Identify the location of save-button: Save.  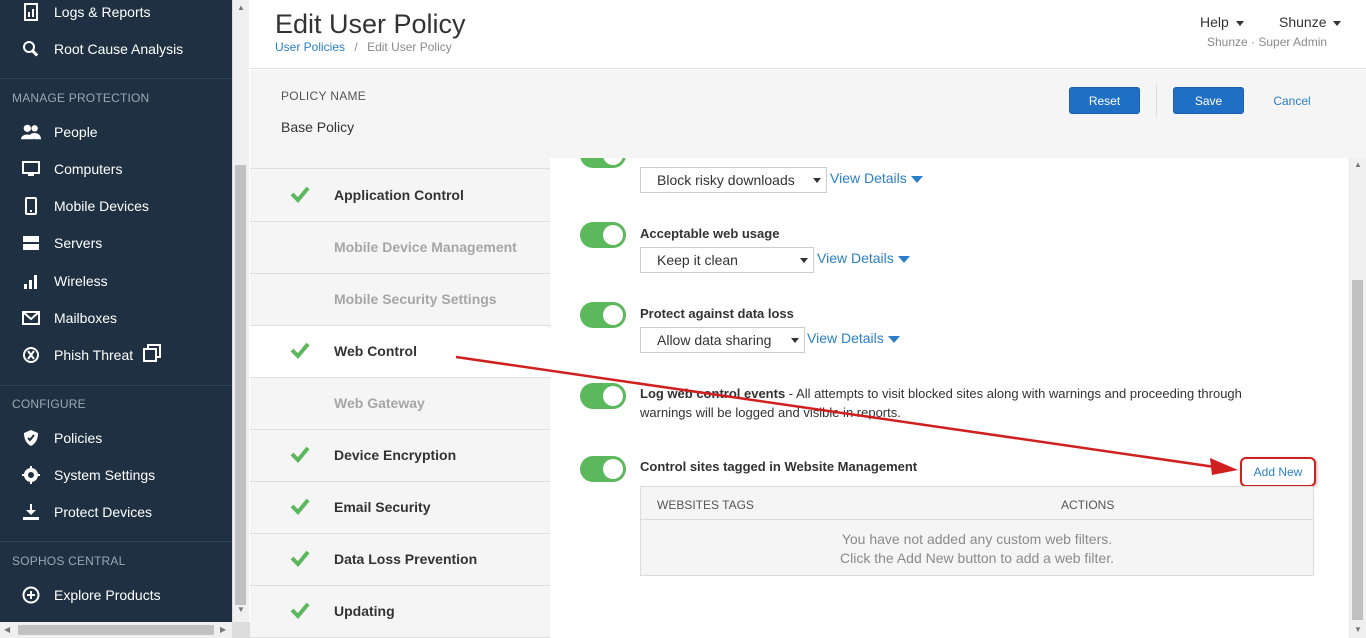
(1208, 100).